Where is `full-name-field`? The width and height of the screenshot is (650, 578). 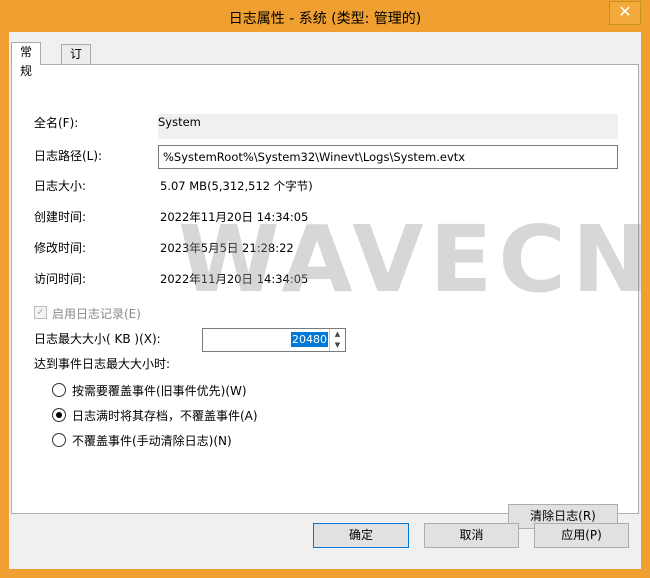
full-name-field is located at coordinates (388, 126).